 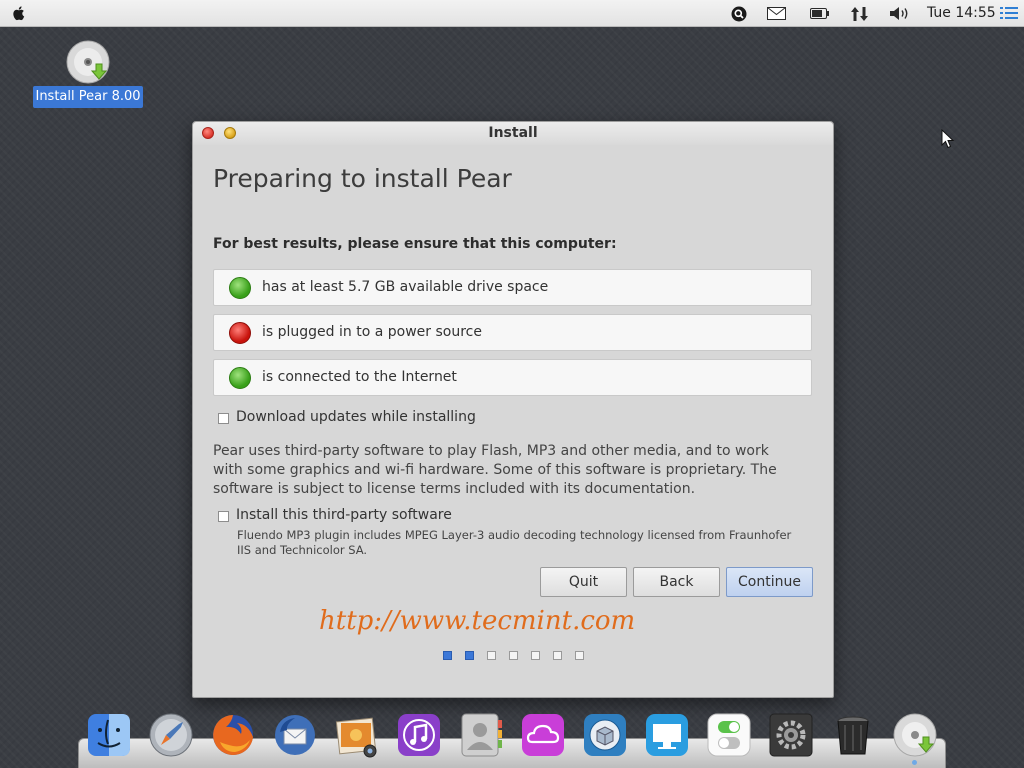 I want to click on running-indicator, so click(x=914, y=762).